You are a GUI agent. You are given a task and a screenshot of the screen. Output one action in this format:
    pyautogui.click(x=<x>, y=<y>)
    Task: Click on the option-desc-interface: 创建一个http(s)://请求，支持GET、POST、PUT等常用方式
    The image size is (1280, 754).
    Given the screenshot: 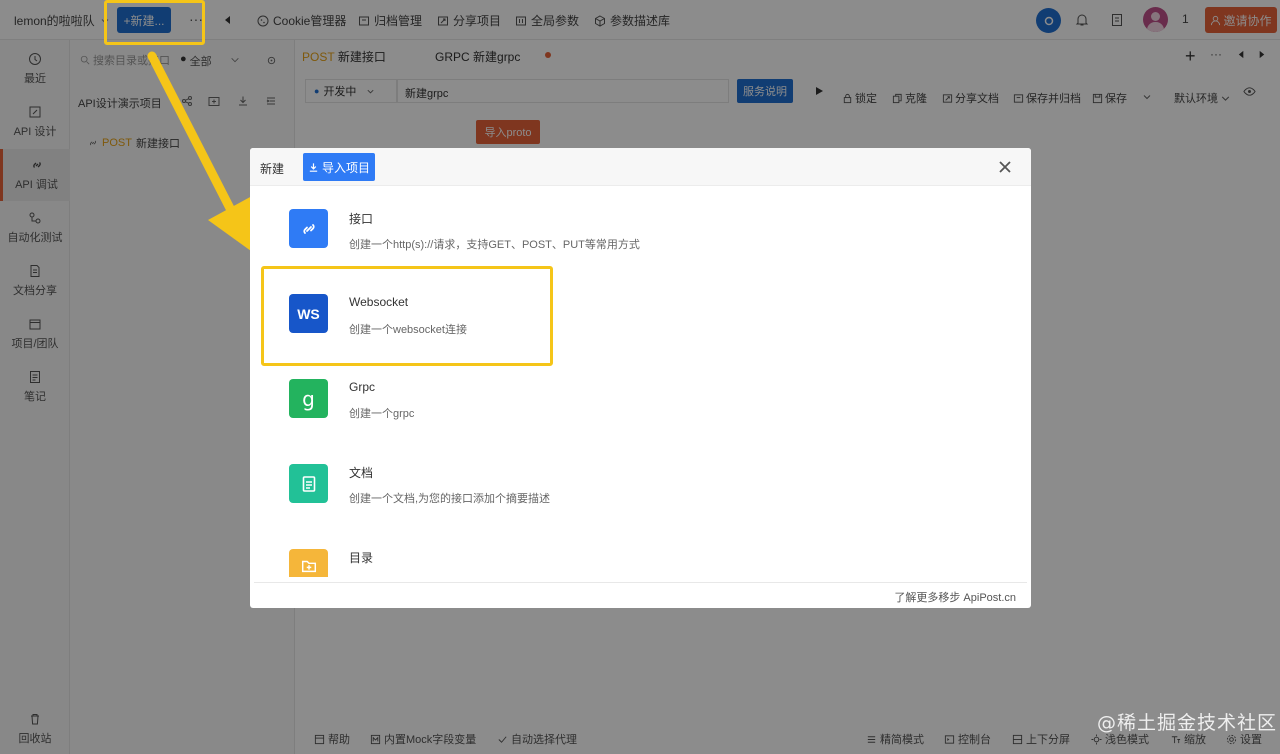 What is the action you would take?
    pyautogui.click(x=494, y=245)
    